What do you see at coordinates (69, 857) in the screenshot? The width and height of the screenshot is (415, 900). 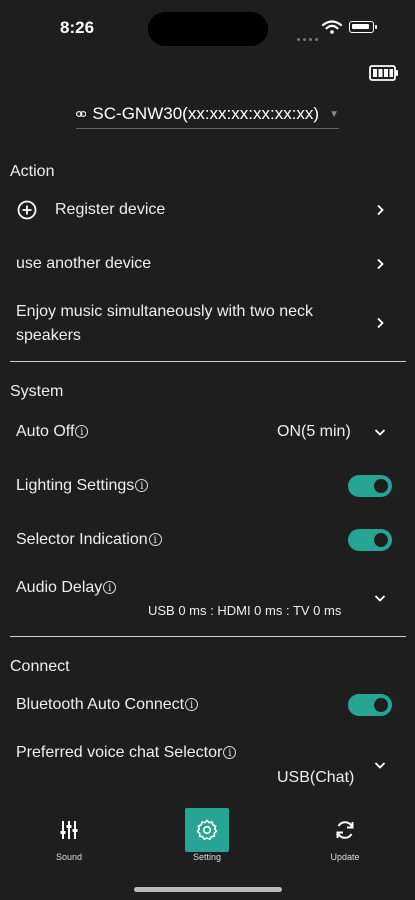 I see `tab-label: Sound` at bounding box center [69, 857].